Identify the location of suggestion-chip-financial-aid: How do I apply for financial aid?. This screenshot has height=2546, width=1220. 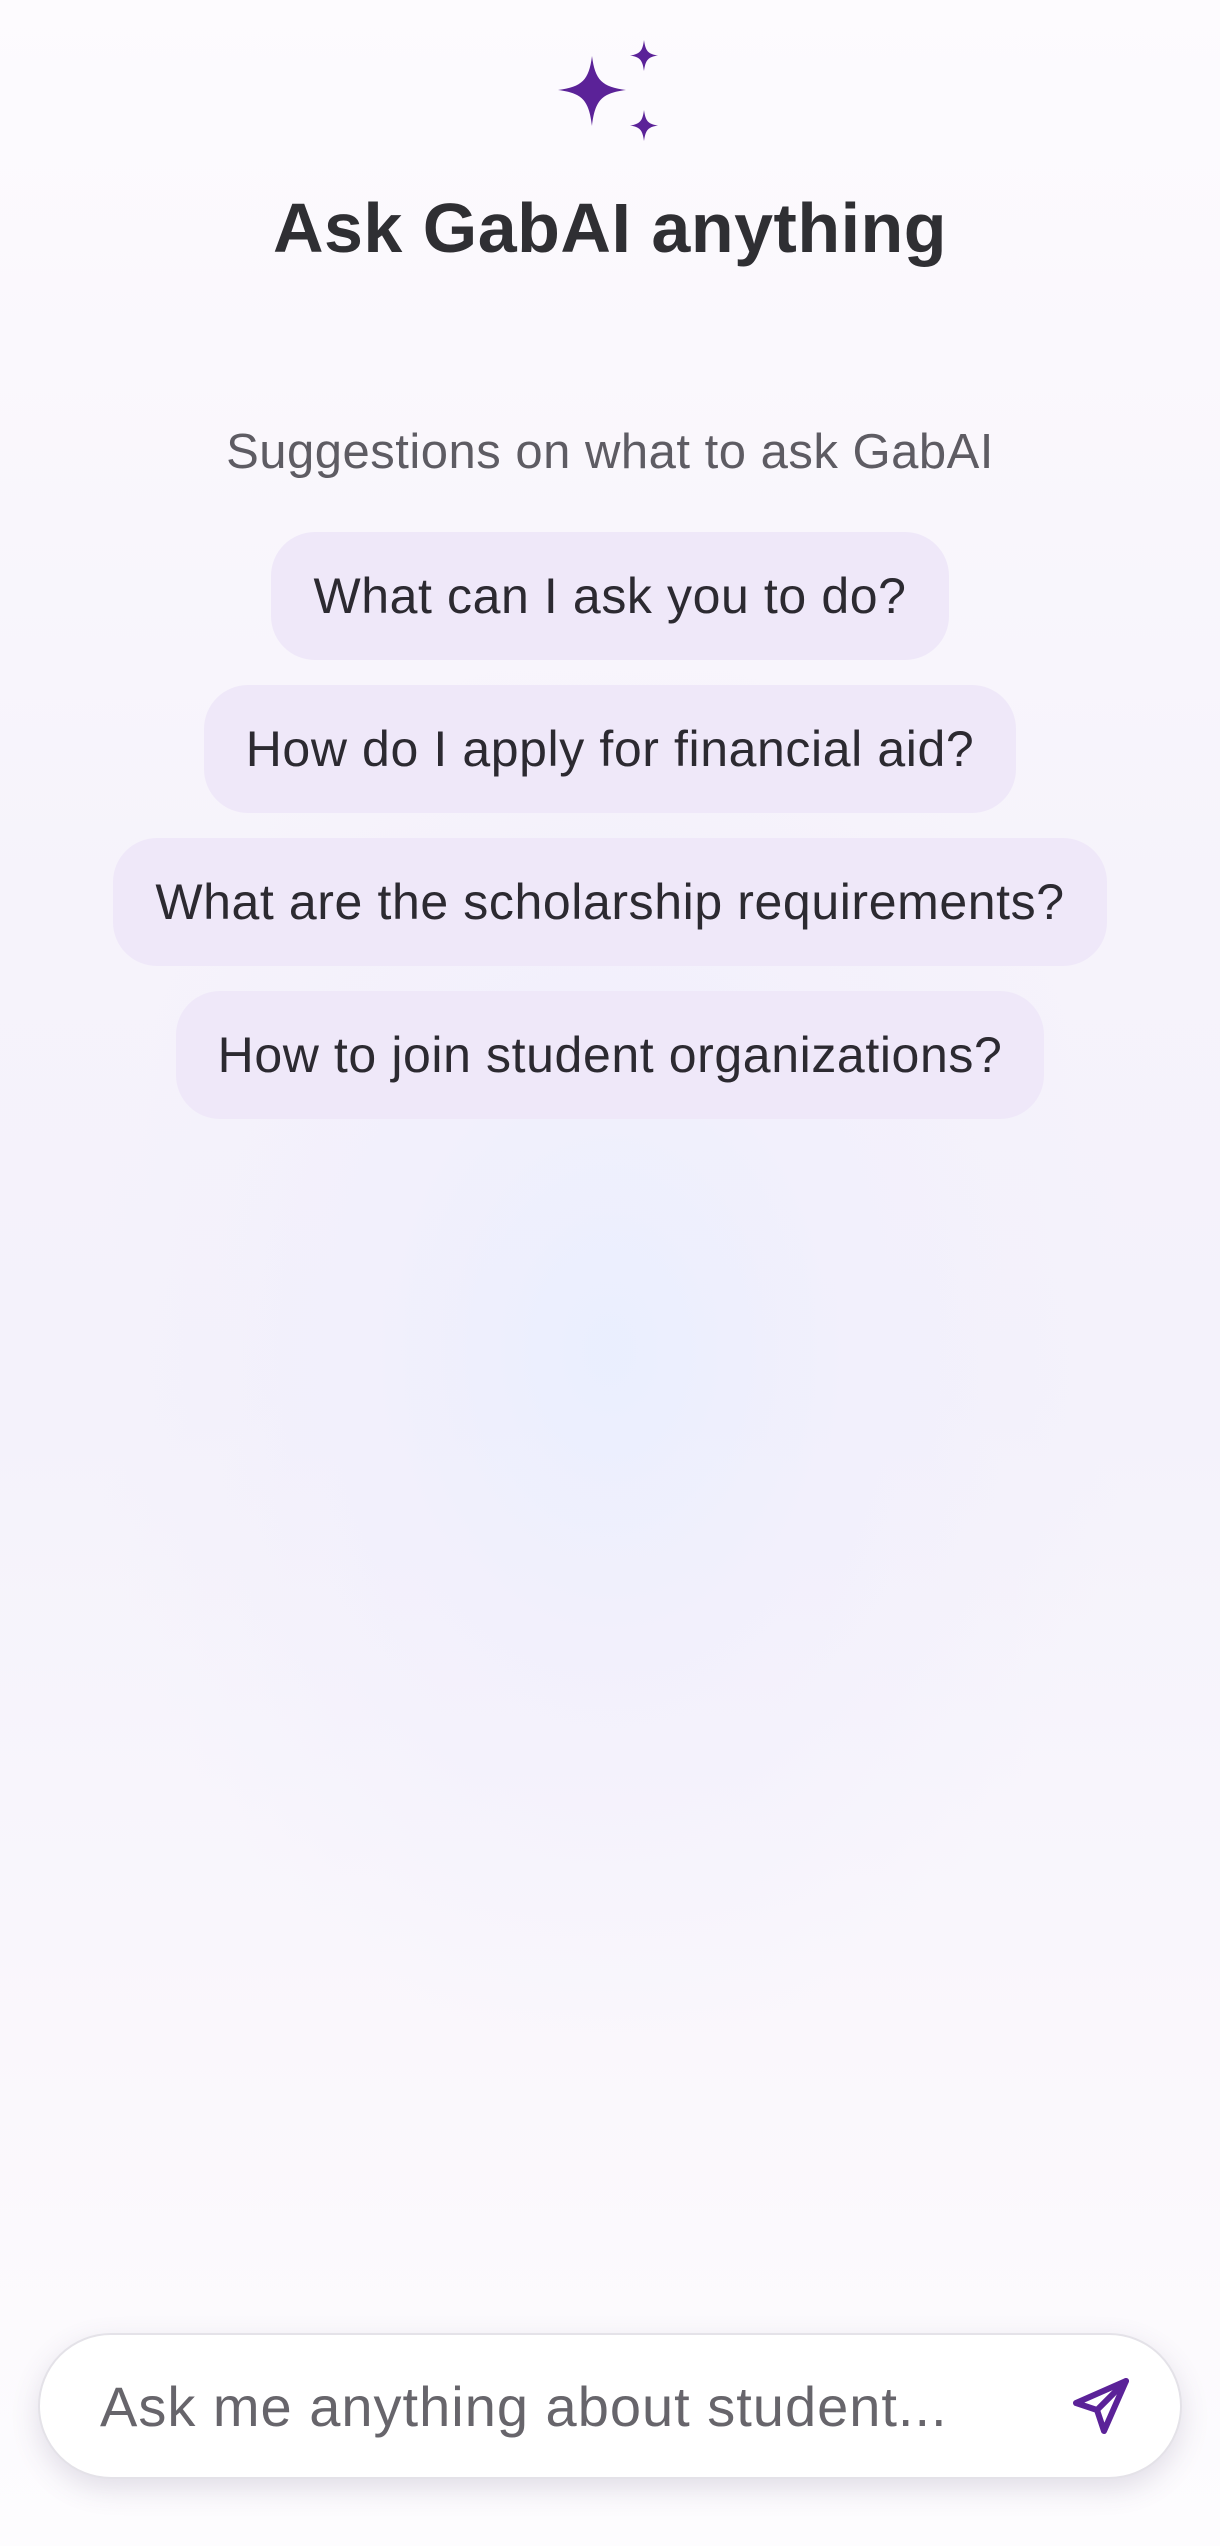
(610, 749).